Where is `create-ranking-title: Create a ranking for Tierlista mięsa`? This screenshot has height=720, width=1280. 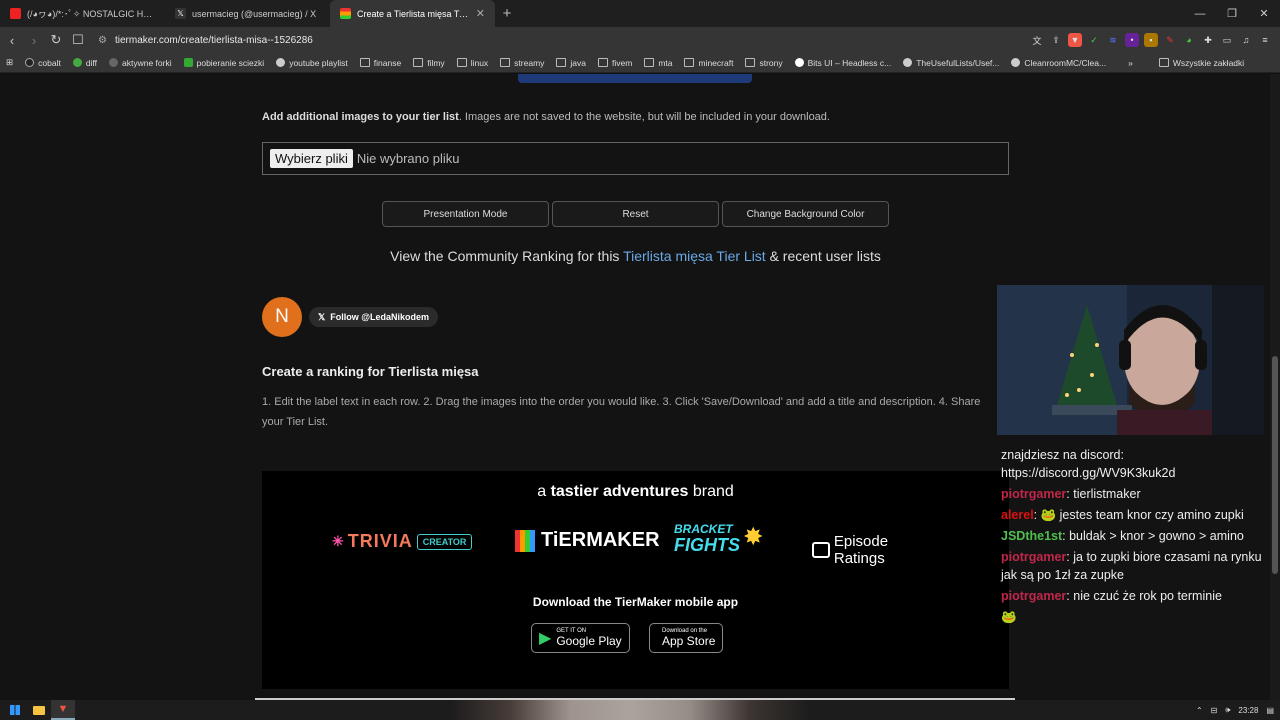 create-ranking-title: Create a ranking for Tierlista mięsa is located at coordinates (370, 371).